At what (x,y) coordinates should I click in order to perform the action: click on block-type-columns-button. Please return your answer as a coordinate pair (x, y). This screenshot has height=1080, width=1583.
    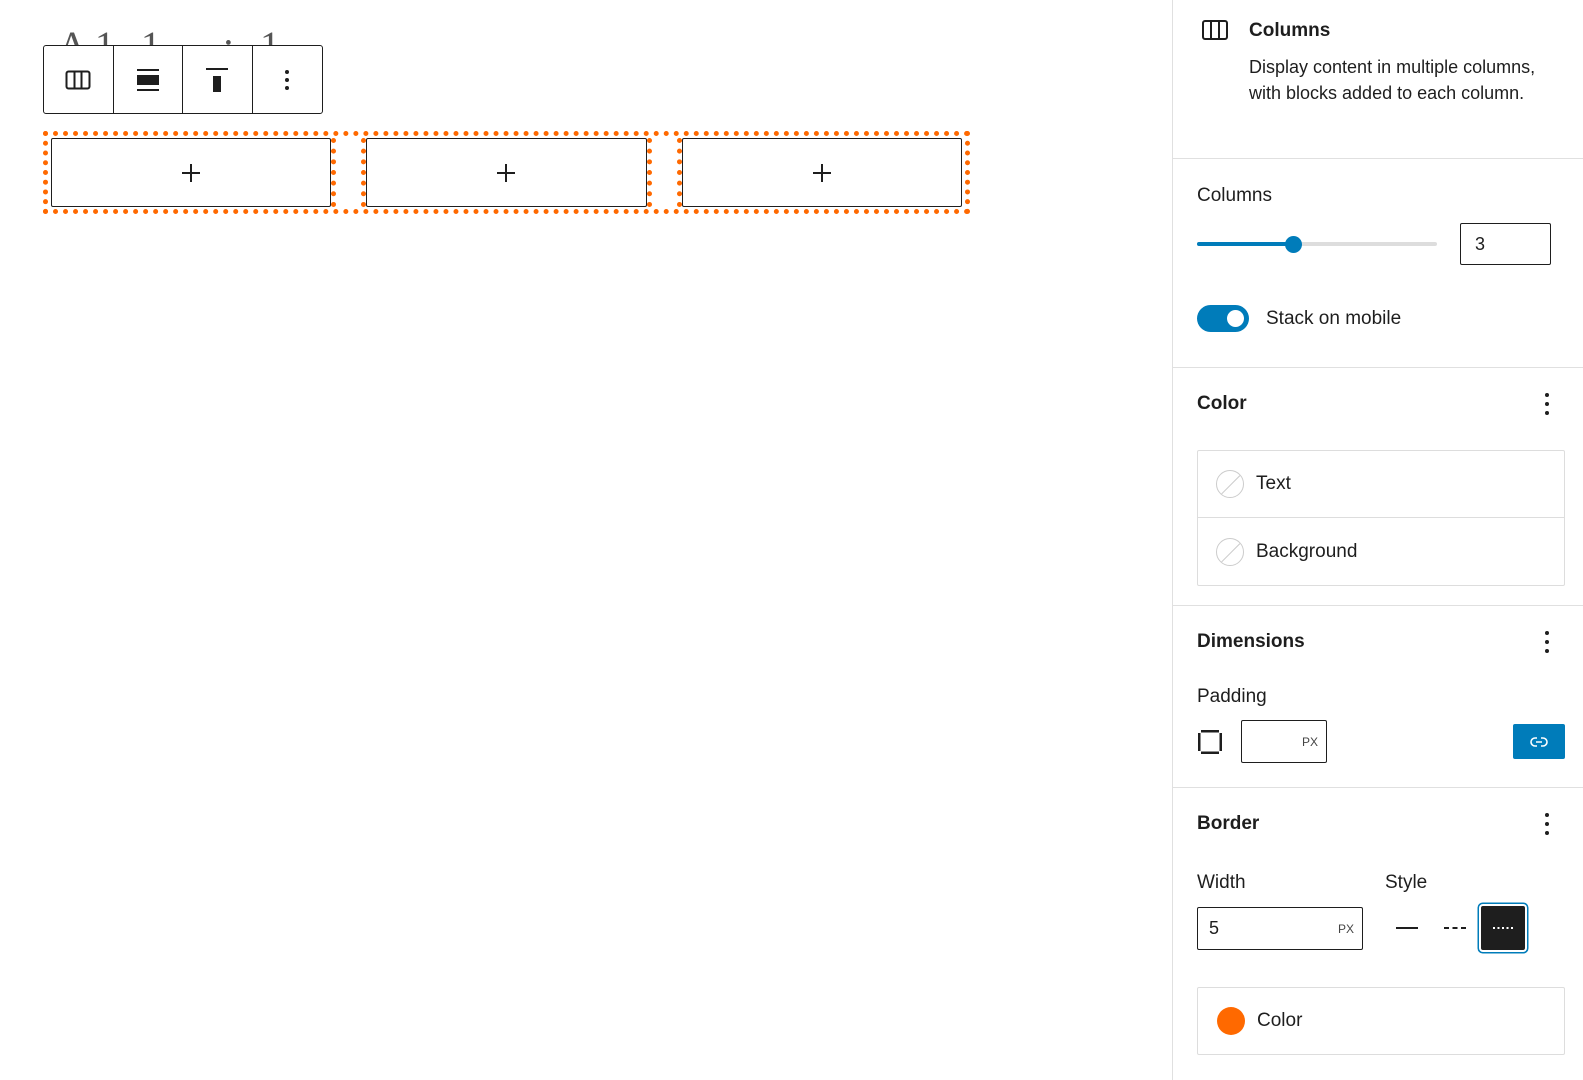
    Looking at the image, I should click on (79, 79).